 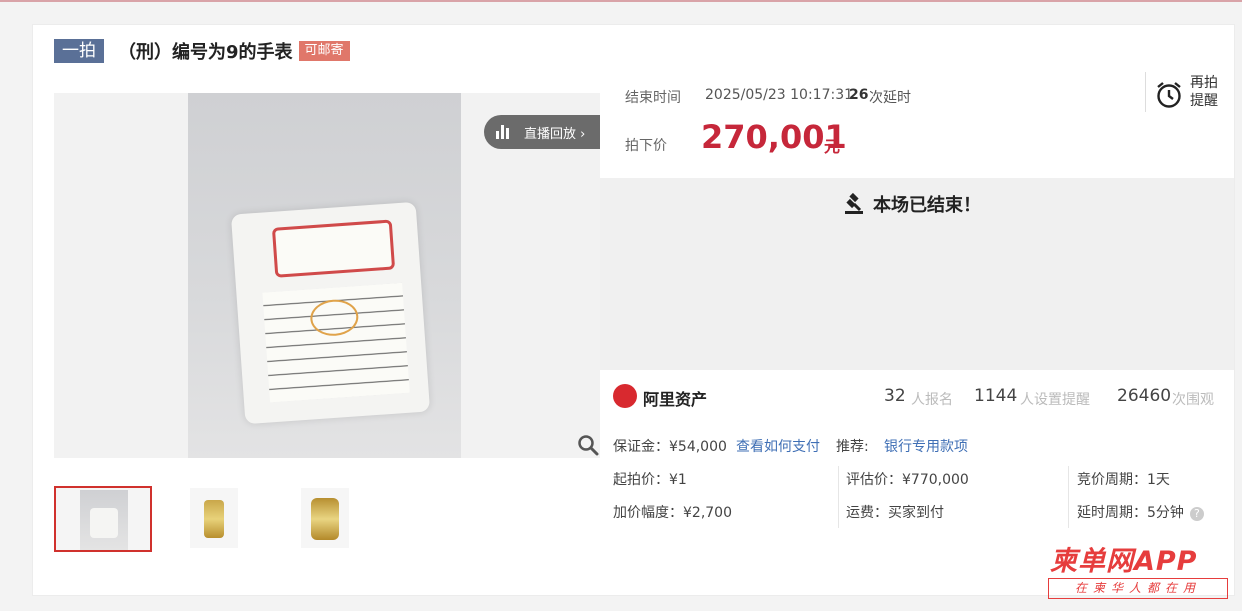 I want to click on remind-count: 1144, so click(x=996, y=396).